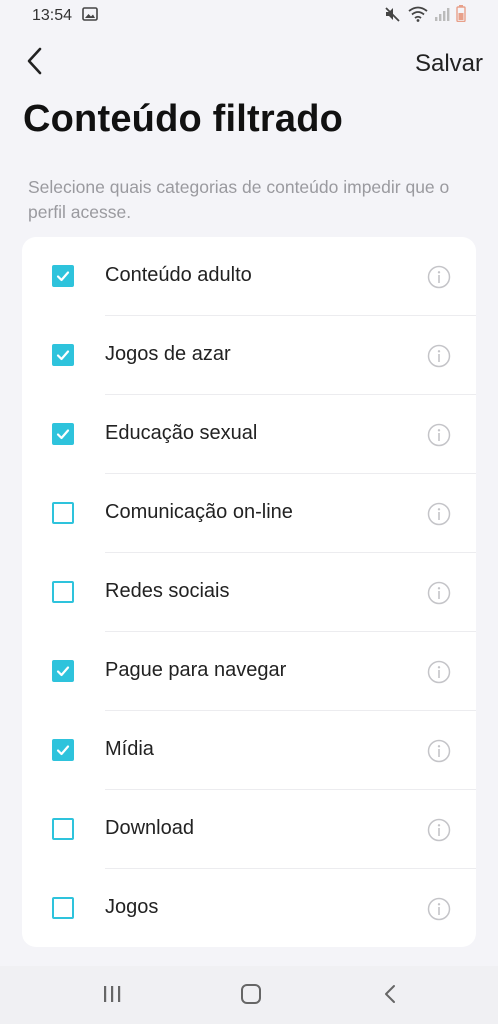 The image size is (498, 1024). I want to click on category-row: Jogos, so click(249, 908).